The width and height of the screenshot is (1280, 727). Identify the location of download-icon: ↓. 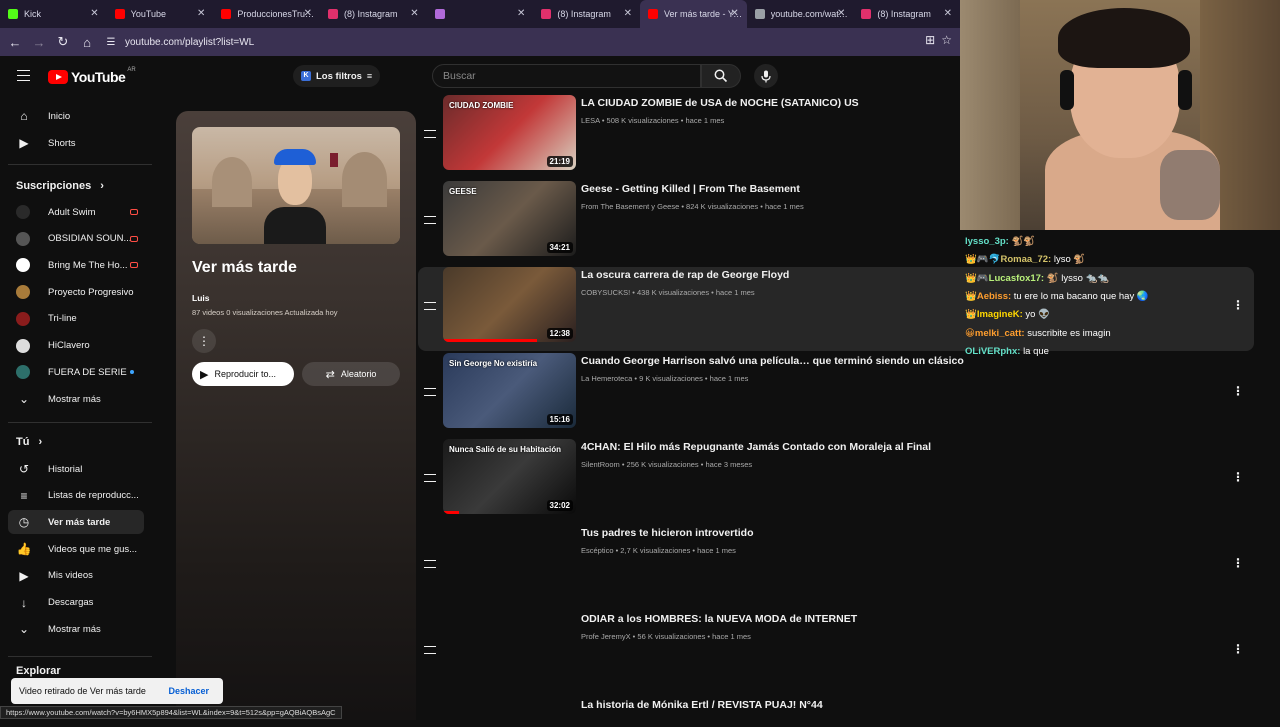
(24, 602).